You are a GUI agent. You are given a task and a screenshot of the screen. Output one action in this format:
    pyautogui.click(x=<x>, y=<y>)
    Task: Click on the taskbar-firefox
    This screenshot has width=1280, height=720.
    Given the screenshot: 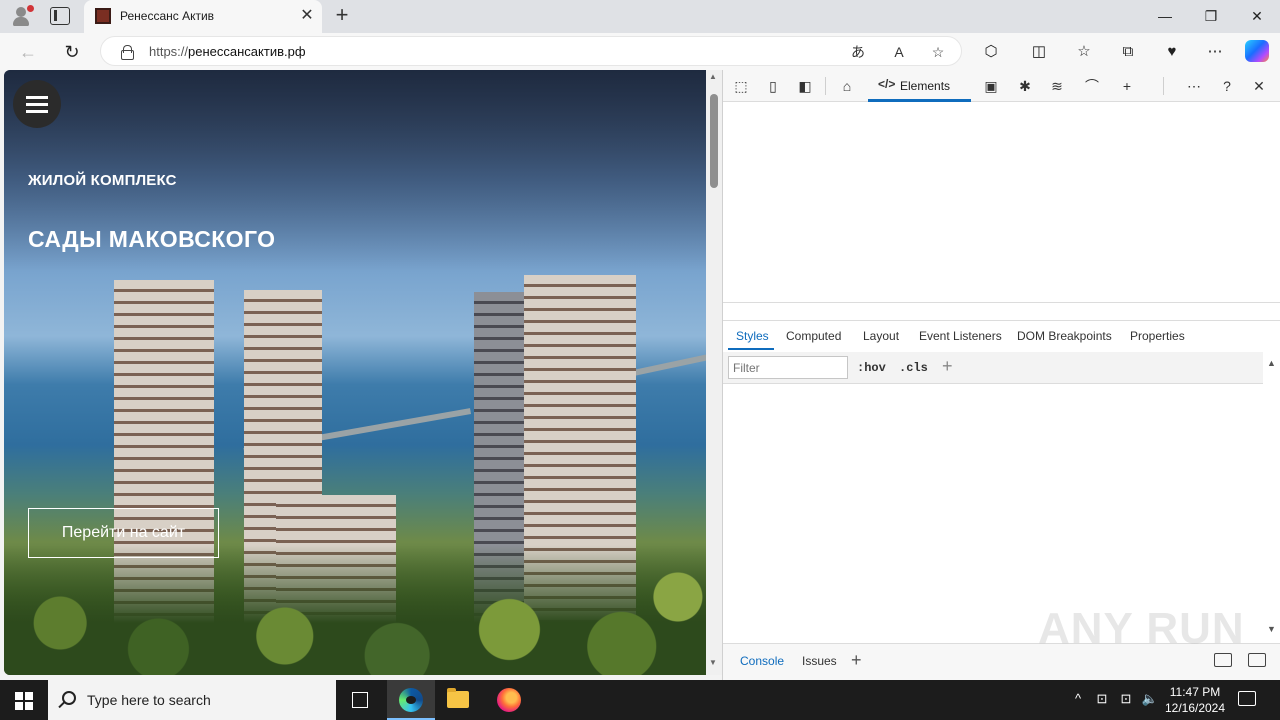 What is the action you would take?
    pyautogui.click(x=509, y=700)
    